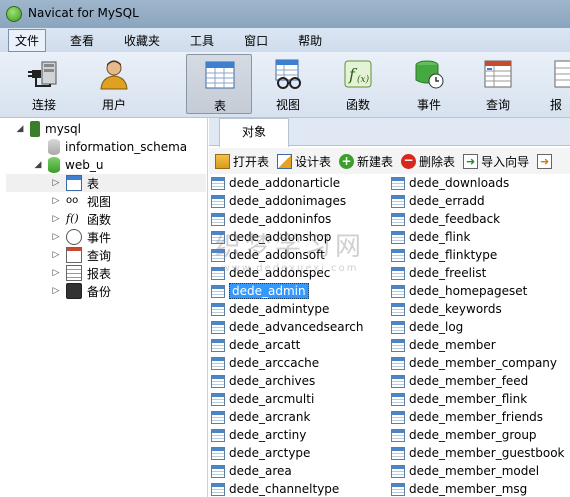  I want to click on table-item: dede_member_msg, so click(478, 488).